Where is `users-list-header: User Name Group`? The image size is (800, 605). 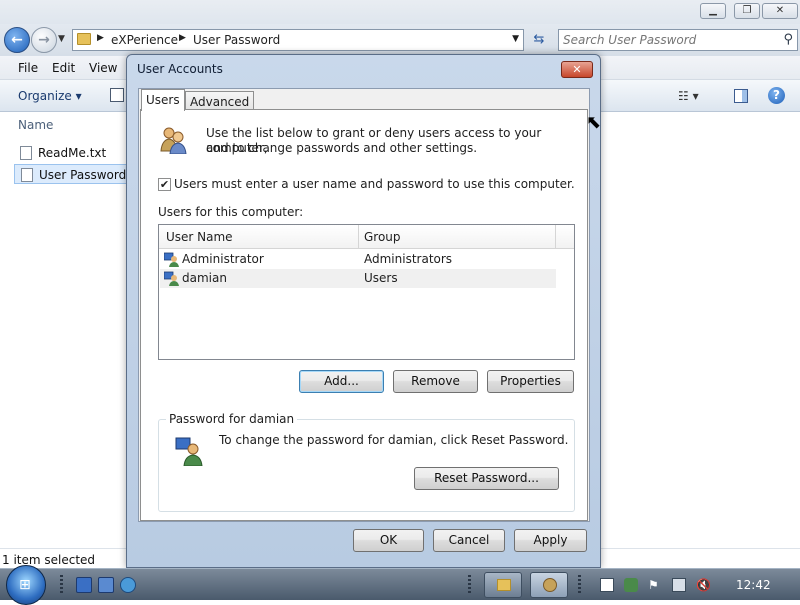
users-list-header: User Name Group is located at coordinates (366, 237).